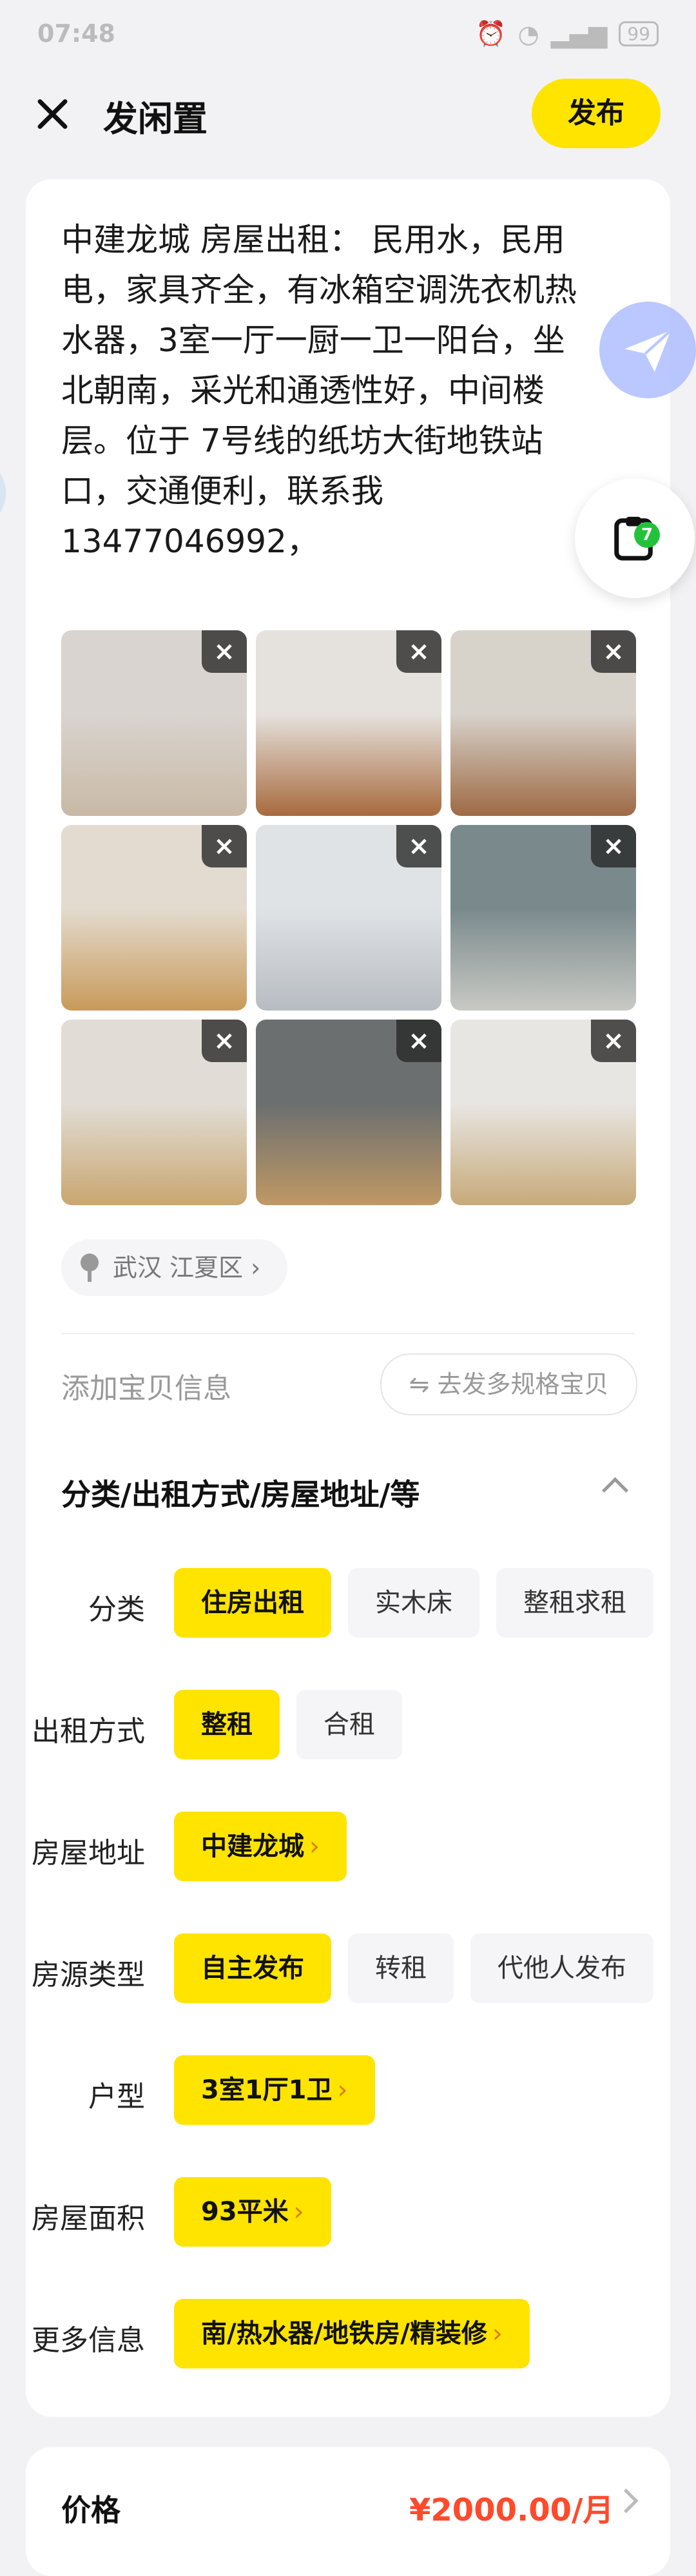 This screenshot has width=696, height=2576. What do you see at coordinates (512, 2510) in the screenshot?
I see `price-value: ¥2000.00/月` at bounding box center [512, 2510].